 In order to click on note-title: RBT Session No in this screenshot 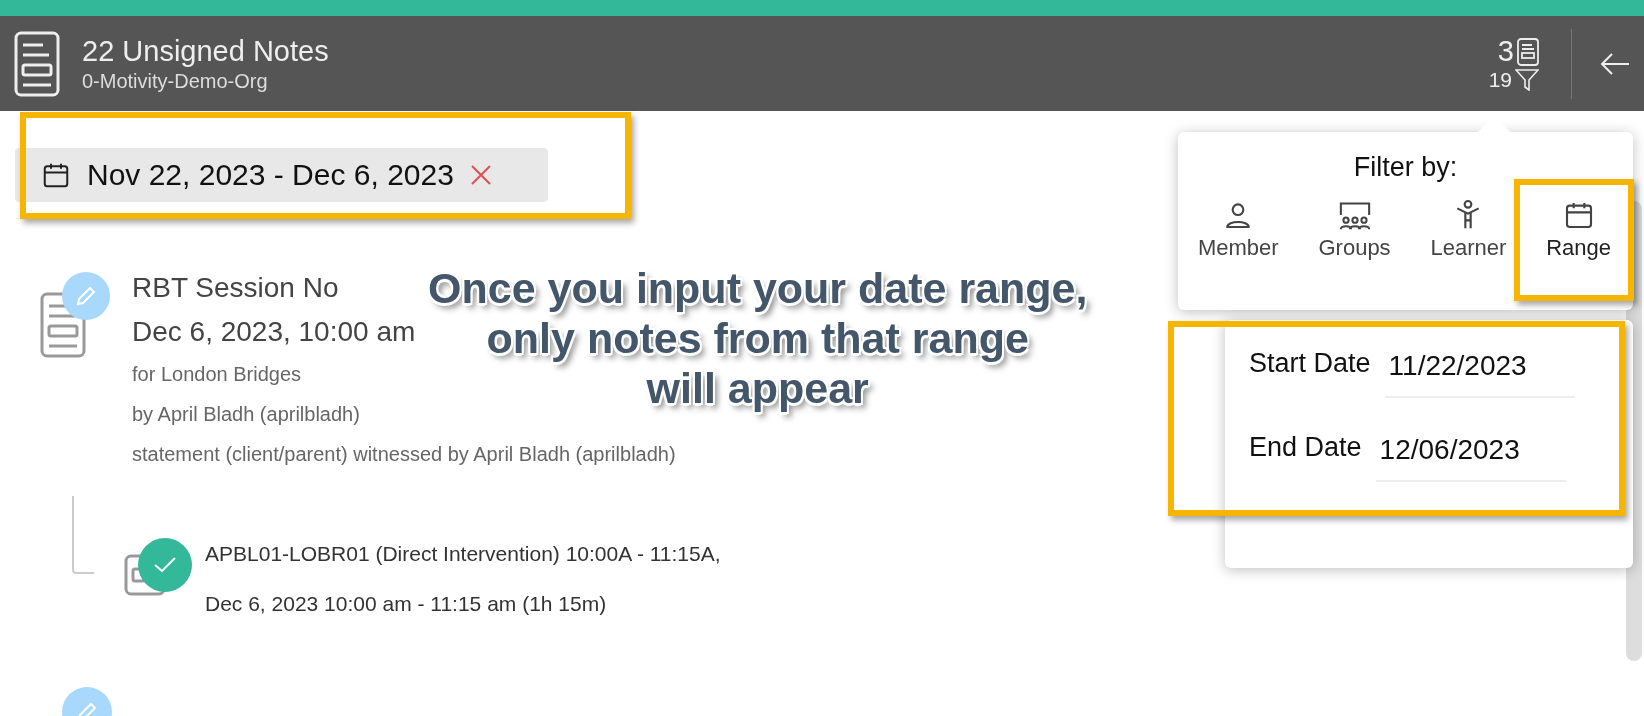, I will do `click(235, 288)`.